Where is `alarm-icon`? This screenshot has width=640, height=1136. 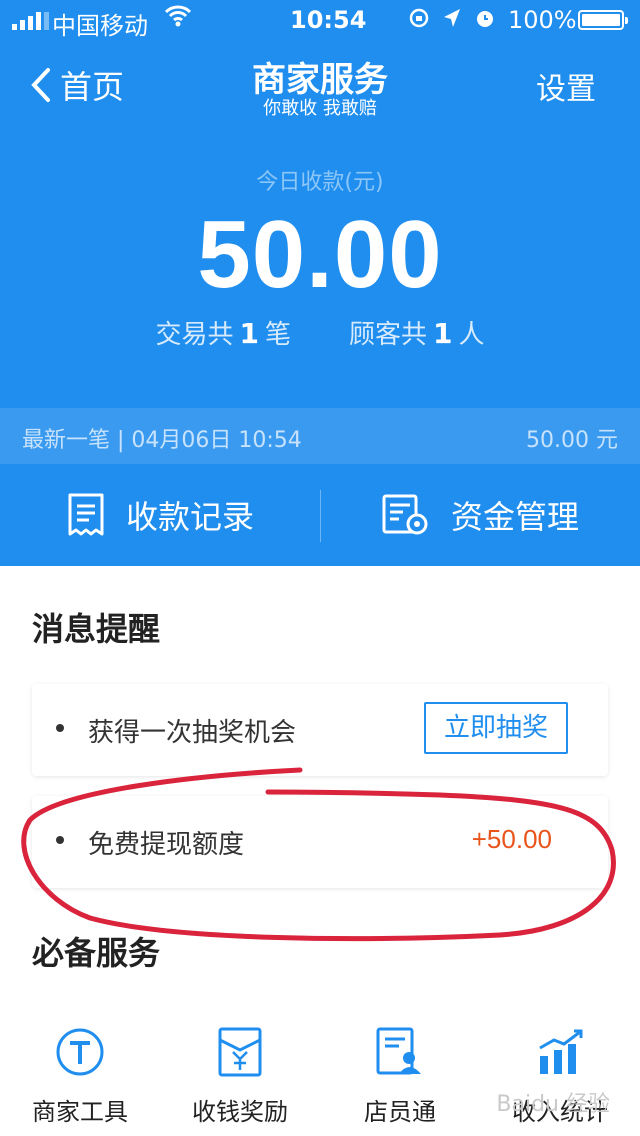
alarm-icon is located at coordinates (485, 19).